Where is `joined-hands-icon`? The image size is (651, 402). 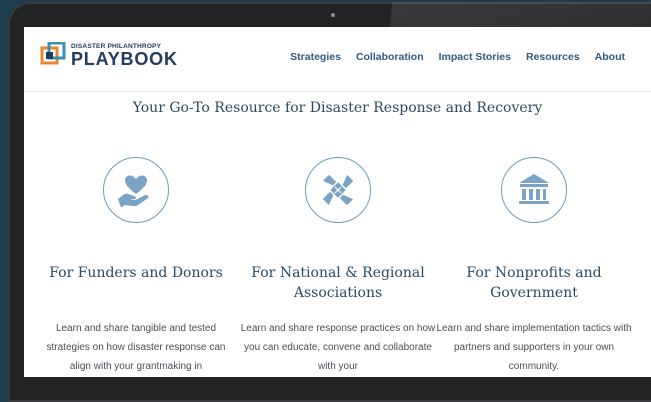 joined-hands-icon is located at coordinates (338, 190).